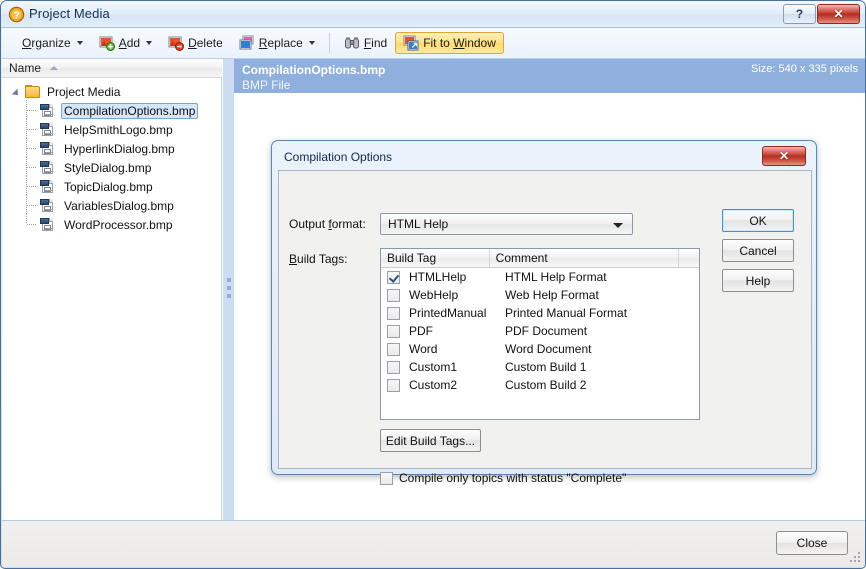 The width and height of the screenshot is (866, 569). Describe the element at coordinates (112, 205) in the screenshot. I see `tree-item-variablesdialog: VariablesDialog.bmp` at that location.